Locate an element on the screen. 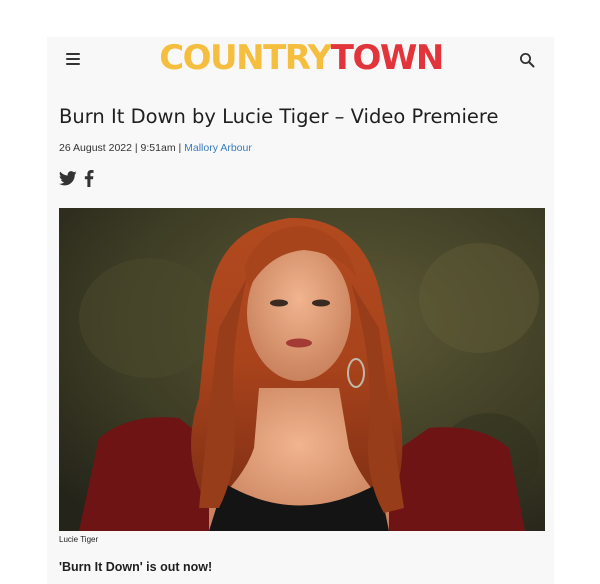  twitter-icon is located at coordinates (68, 178).